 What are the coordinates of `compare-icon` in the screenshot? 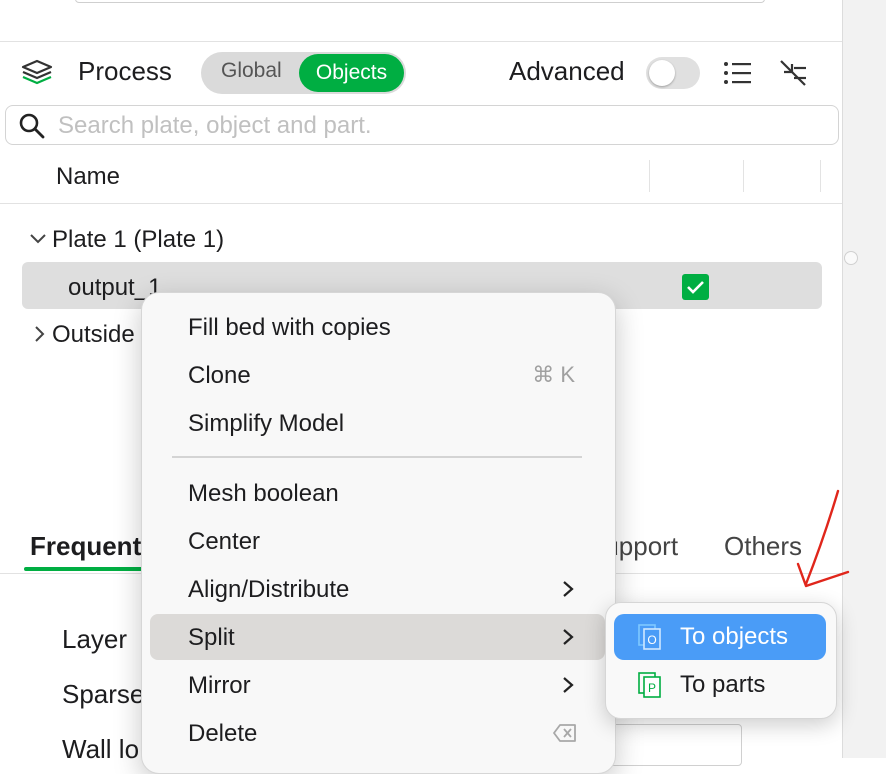 It's located at (794, 73).